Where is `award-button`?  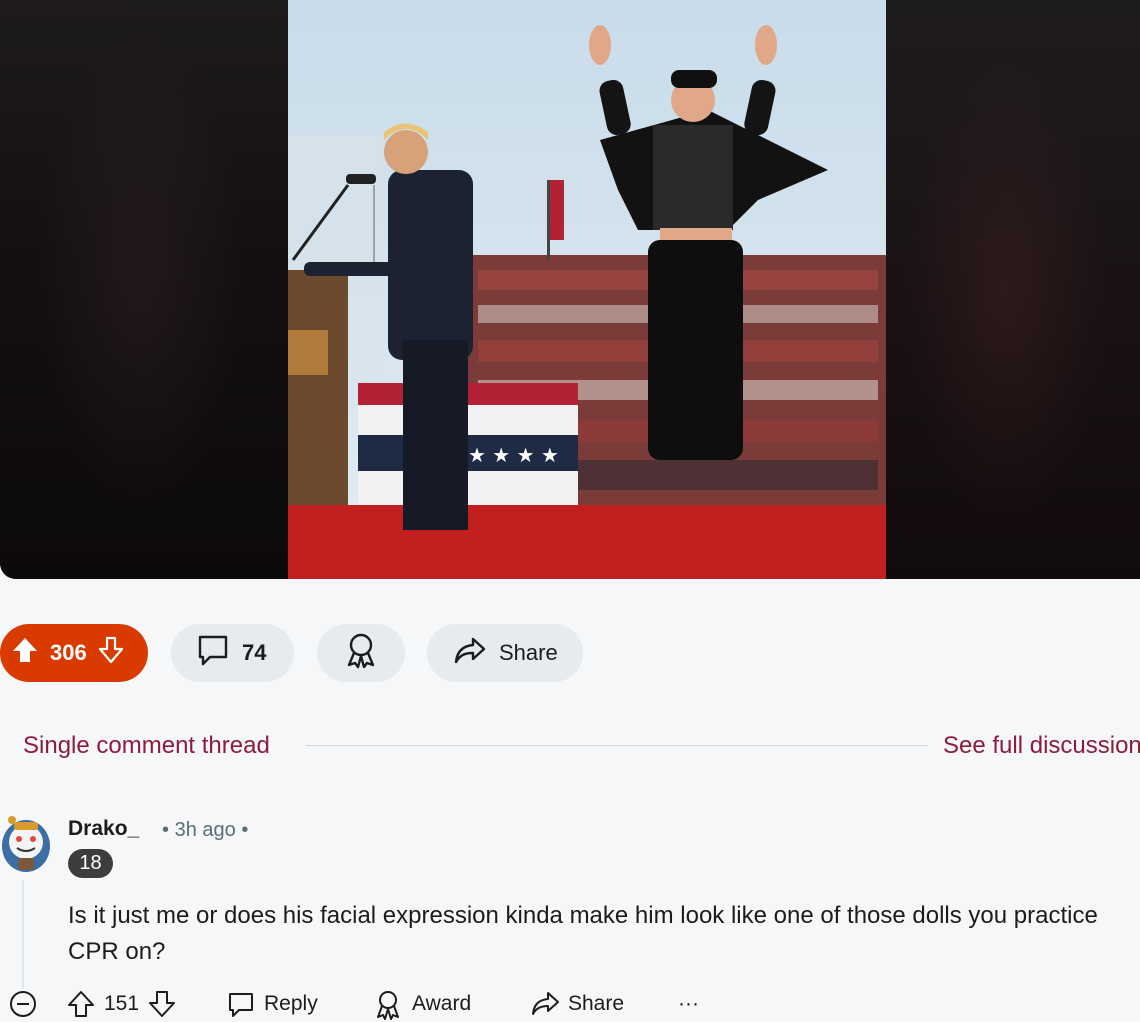
award-button is located at coordinates (361, 653).